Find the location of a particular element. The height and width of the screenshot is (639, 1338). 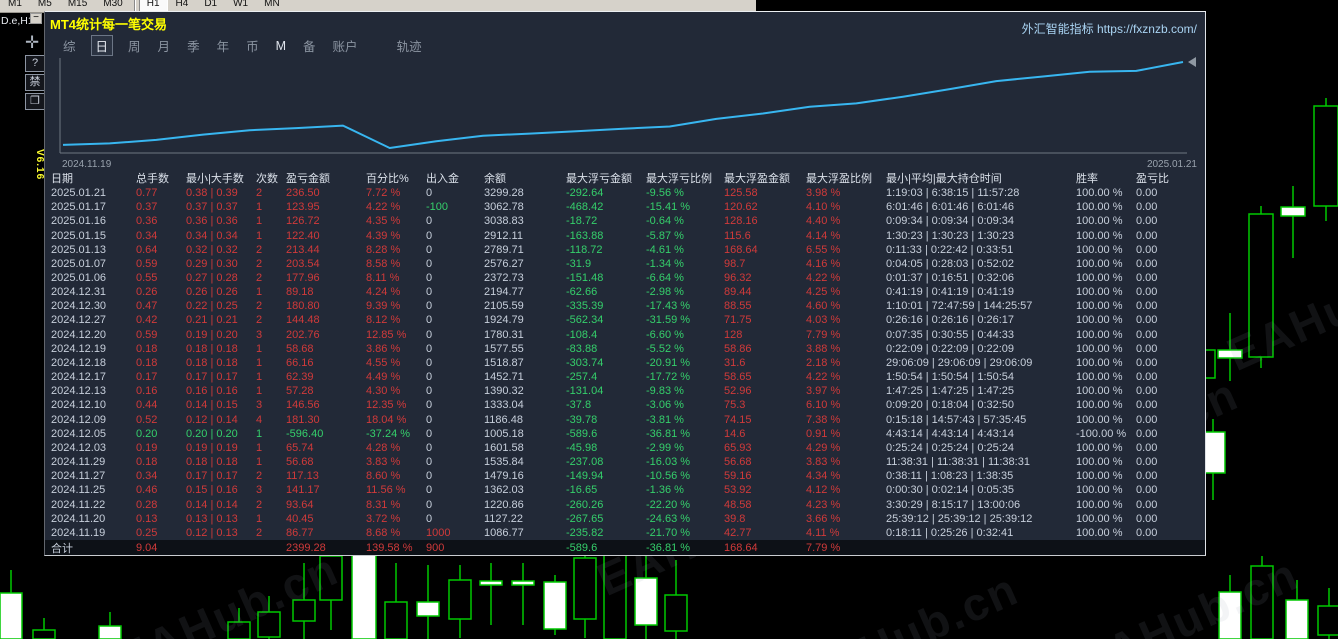

timeframe-button-m1: M1 is located at coordinates (15, 6).